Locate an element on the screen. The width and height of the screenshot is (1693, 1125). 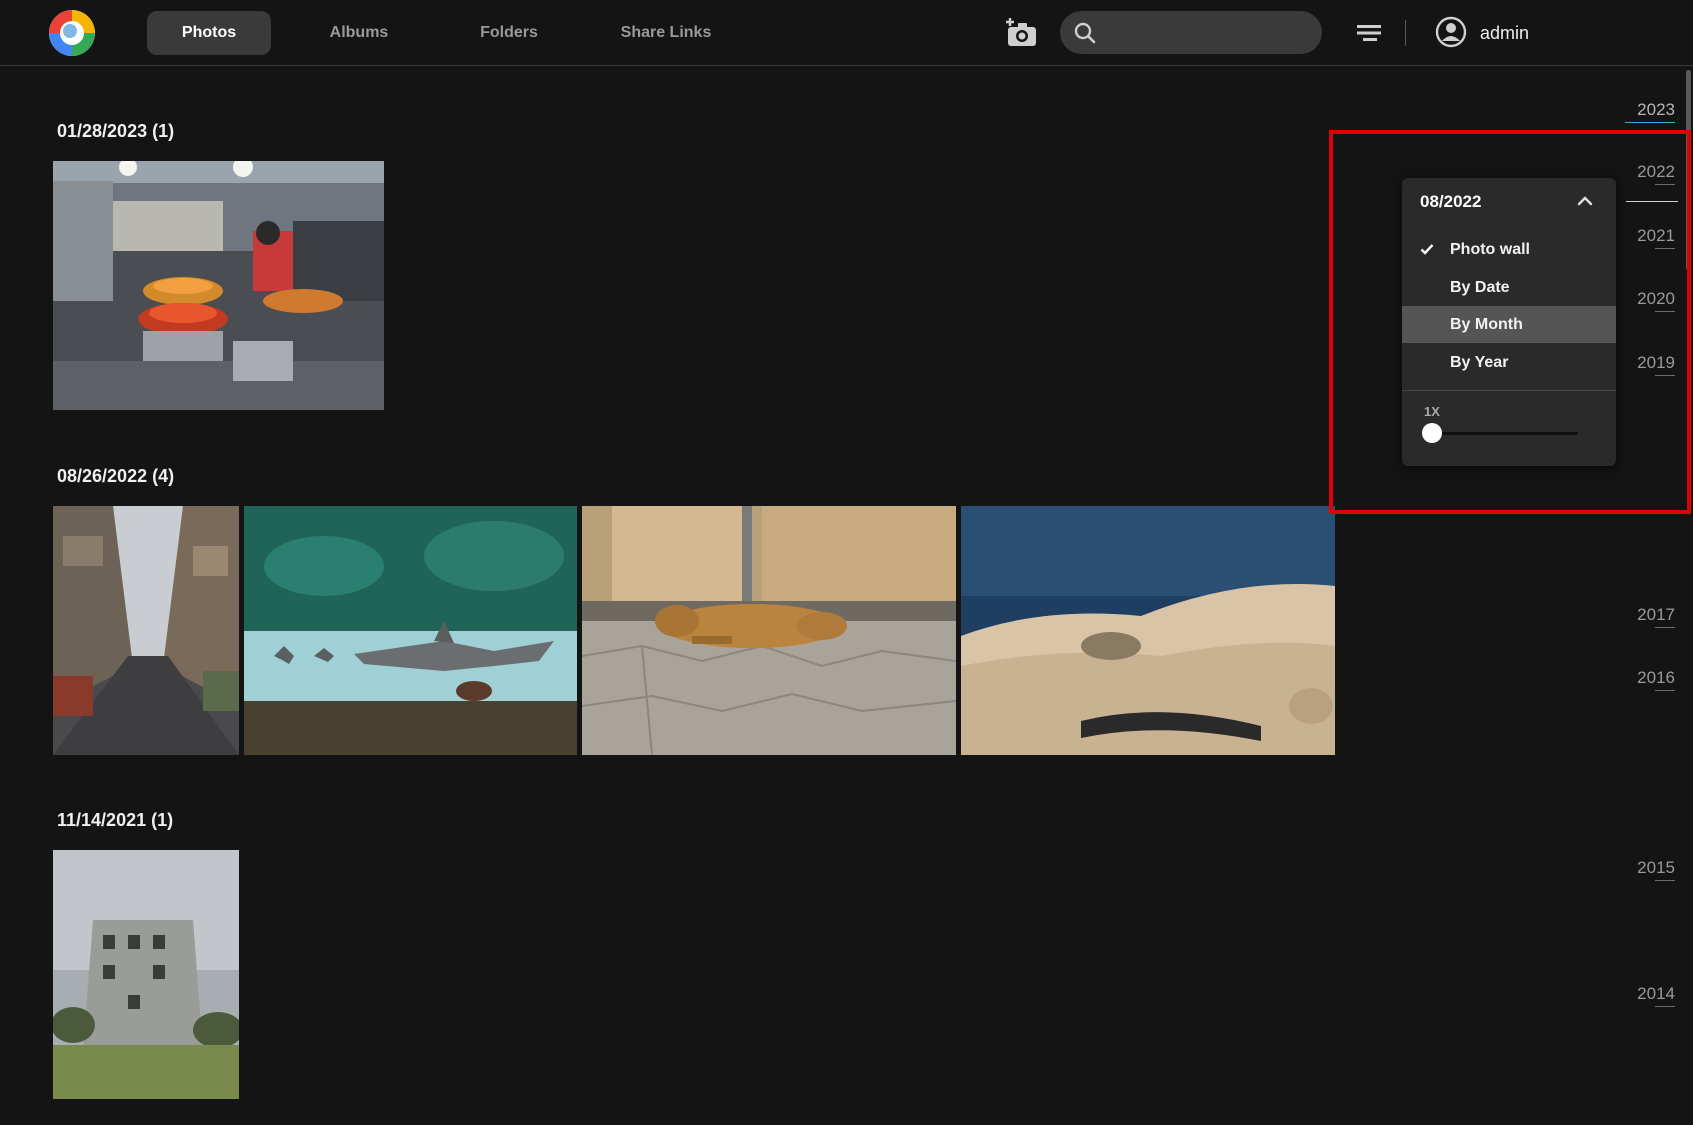
check-icon is located at coordinates (1427, 249).